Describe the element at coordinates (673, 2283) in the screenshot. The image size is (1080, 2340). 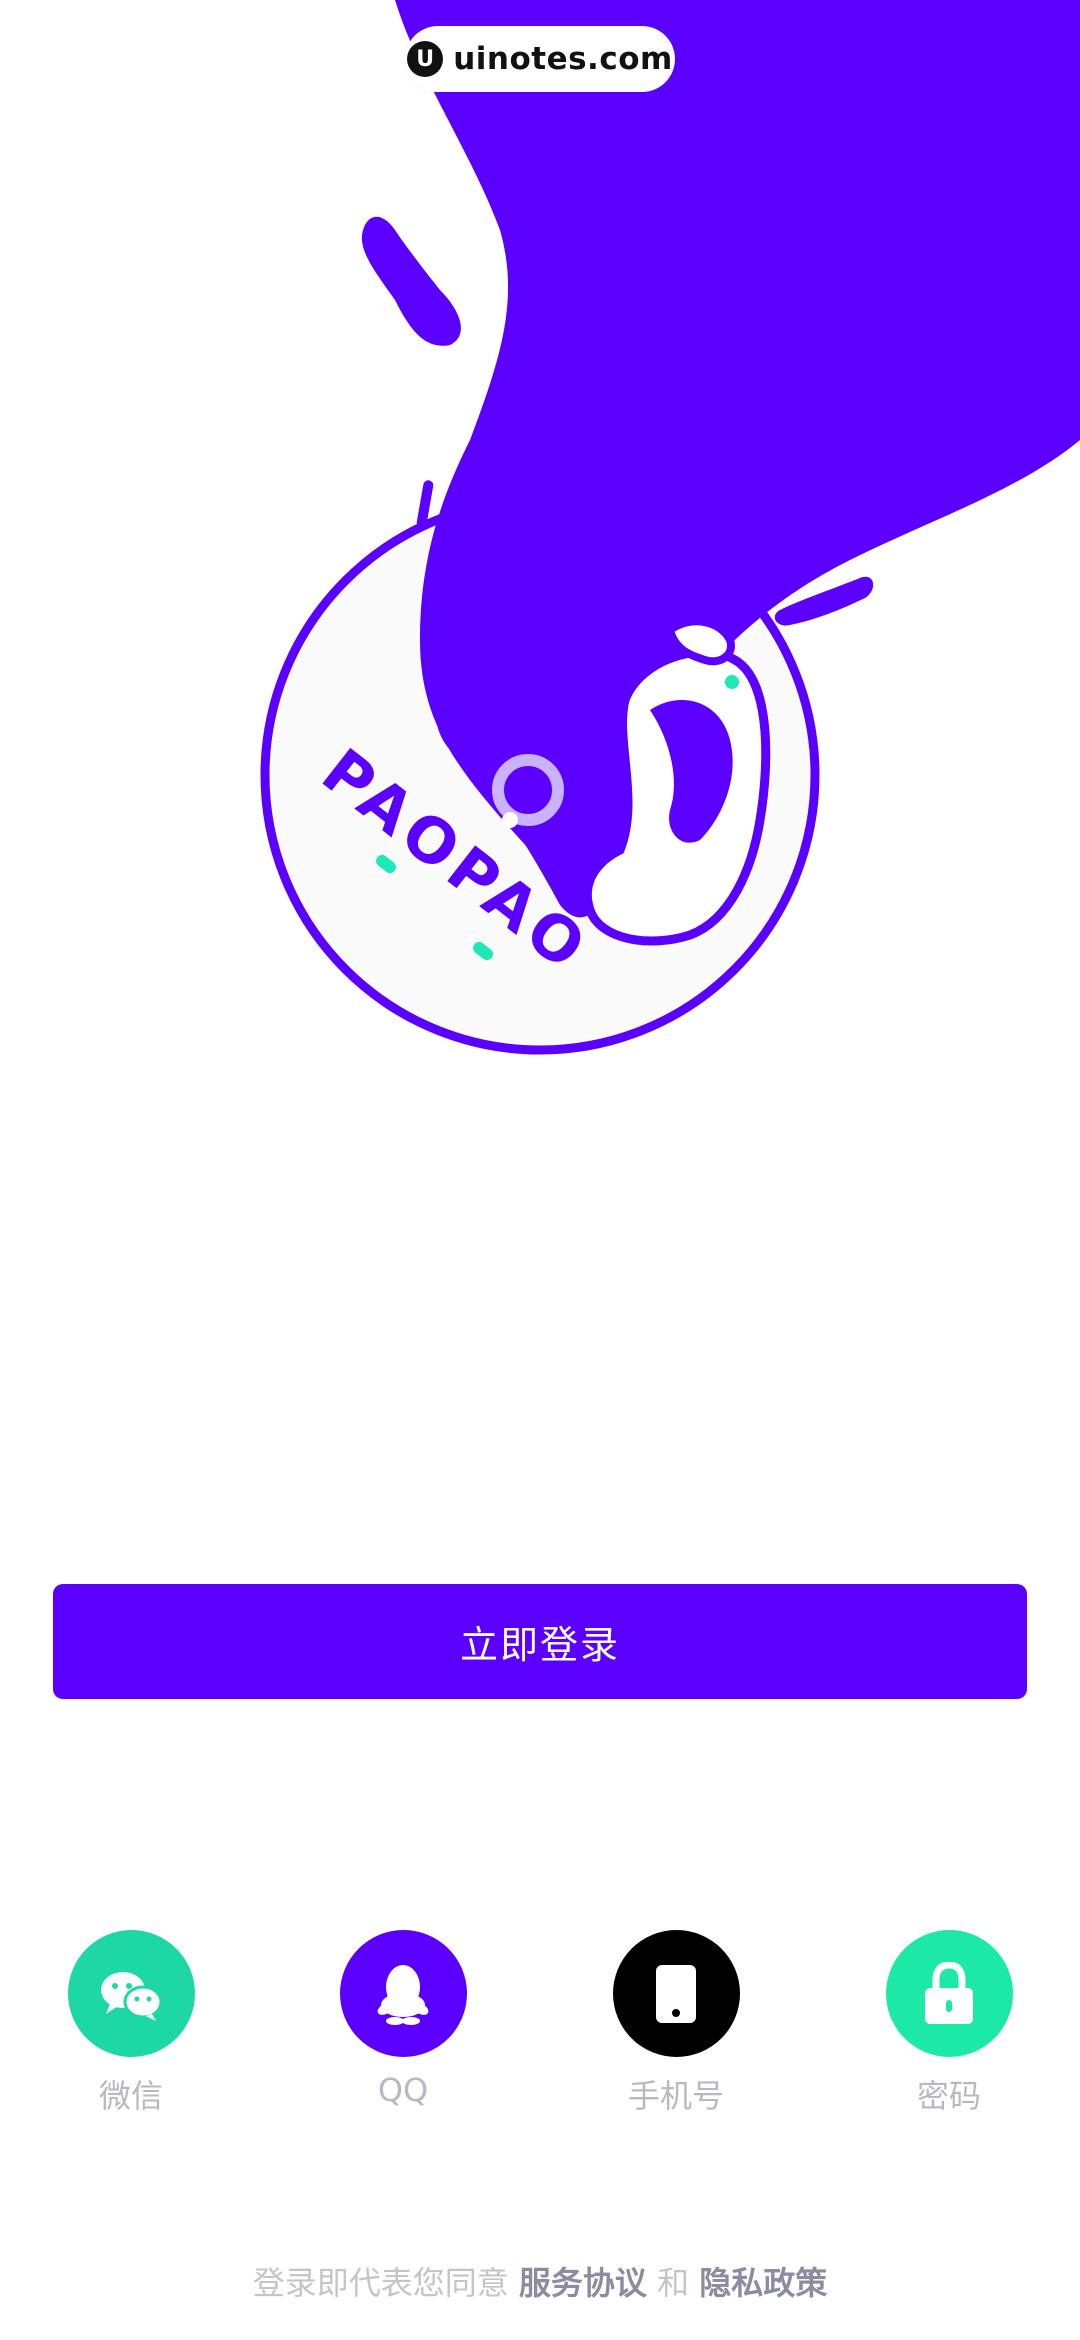
I see `agreement-conjunction: 和` at that location.